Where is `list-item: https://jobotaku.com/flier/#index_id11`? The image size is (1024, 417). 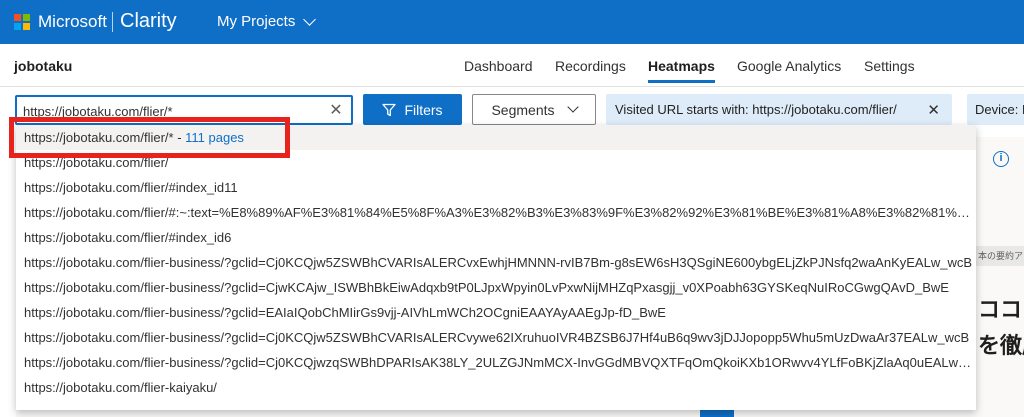
list-item: https://jobotaku.com/flier/#index_id11 is located at coordinates (496, 187).